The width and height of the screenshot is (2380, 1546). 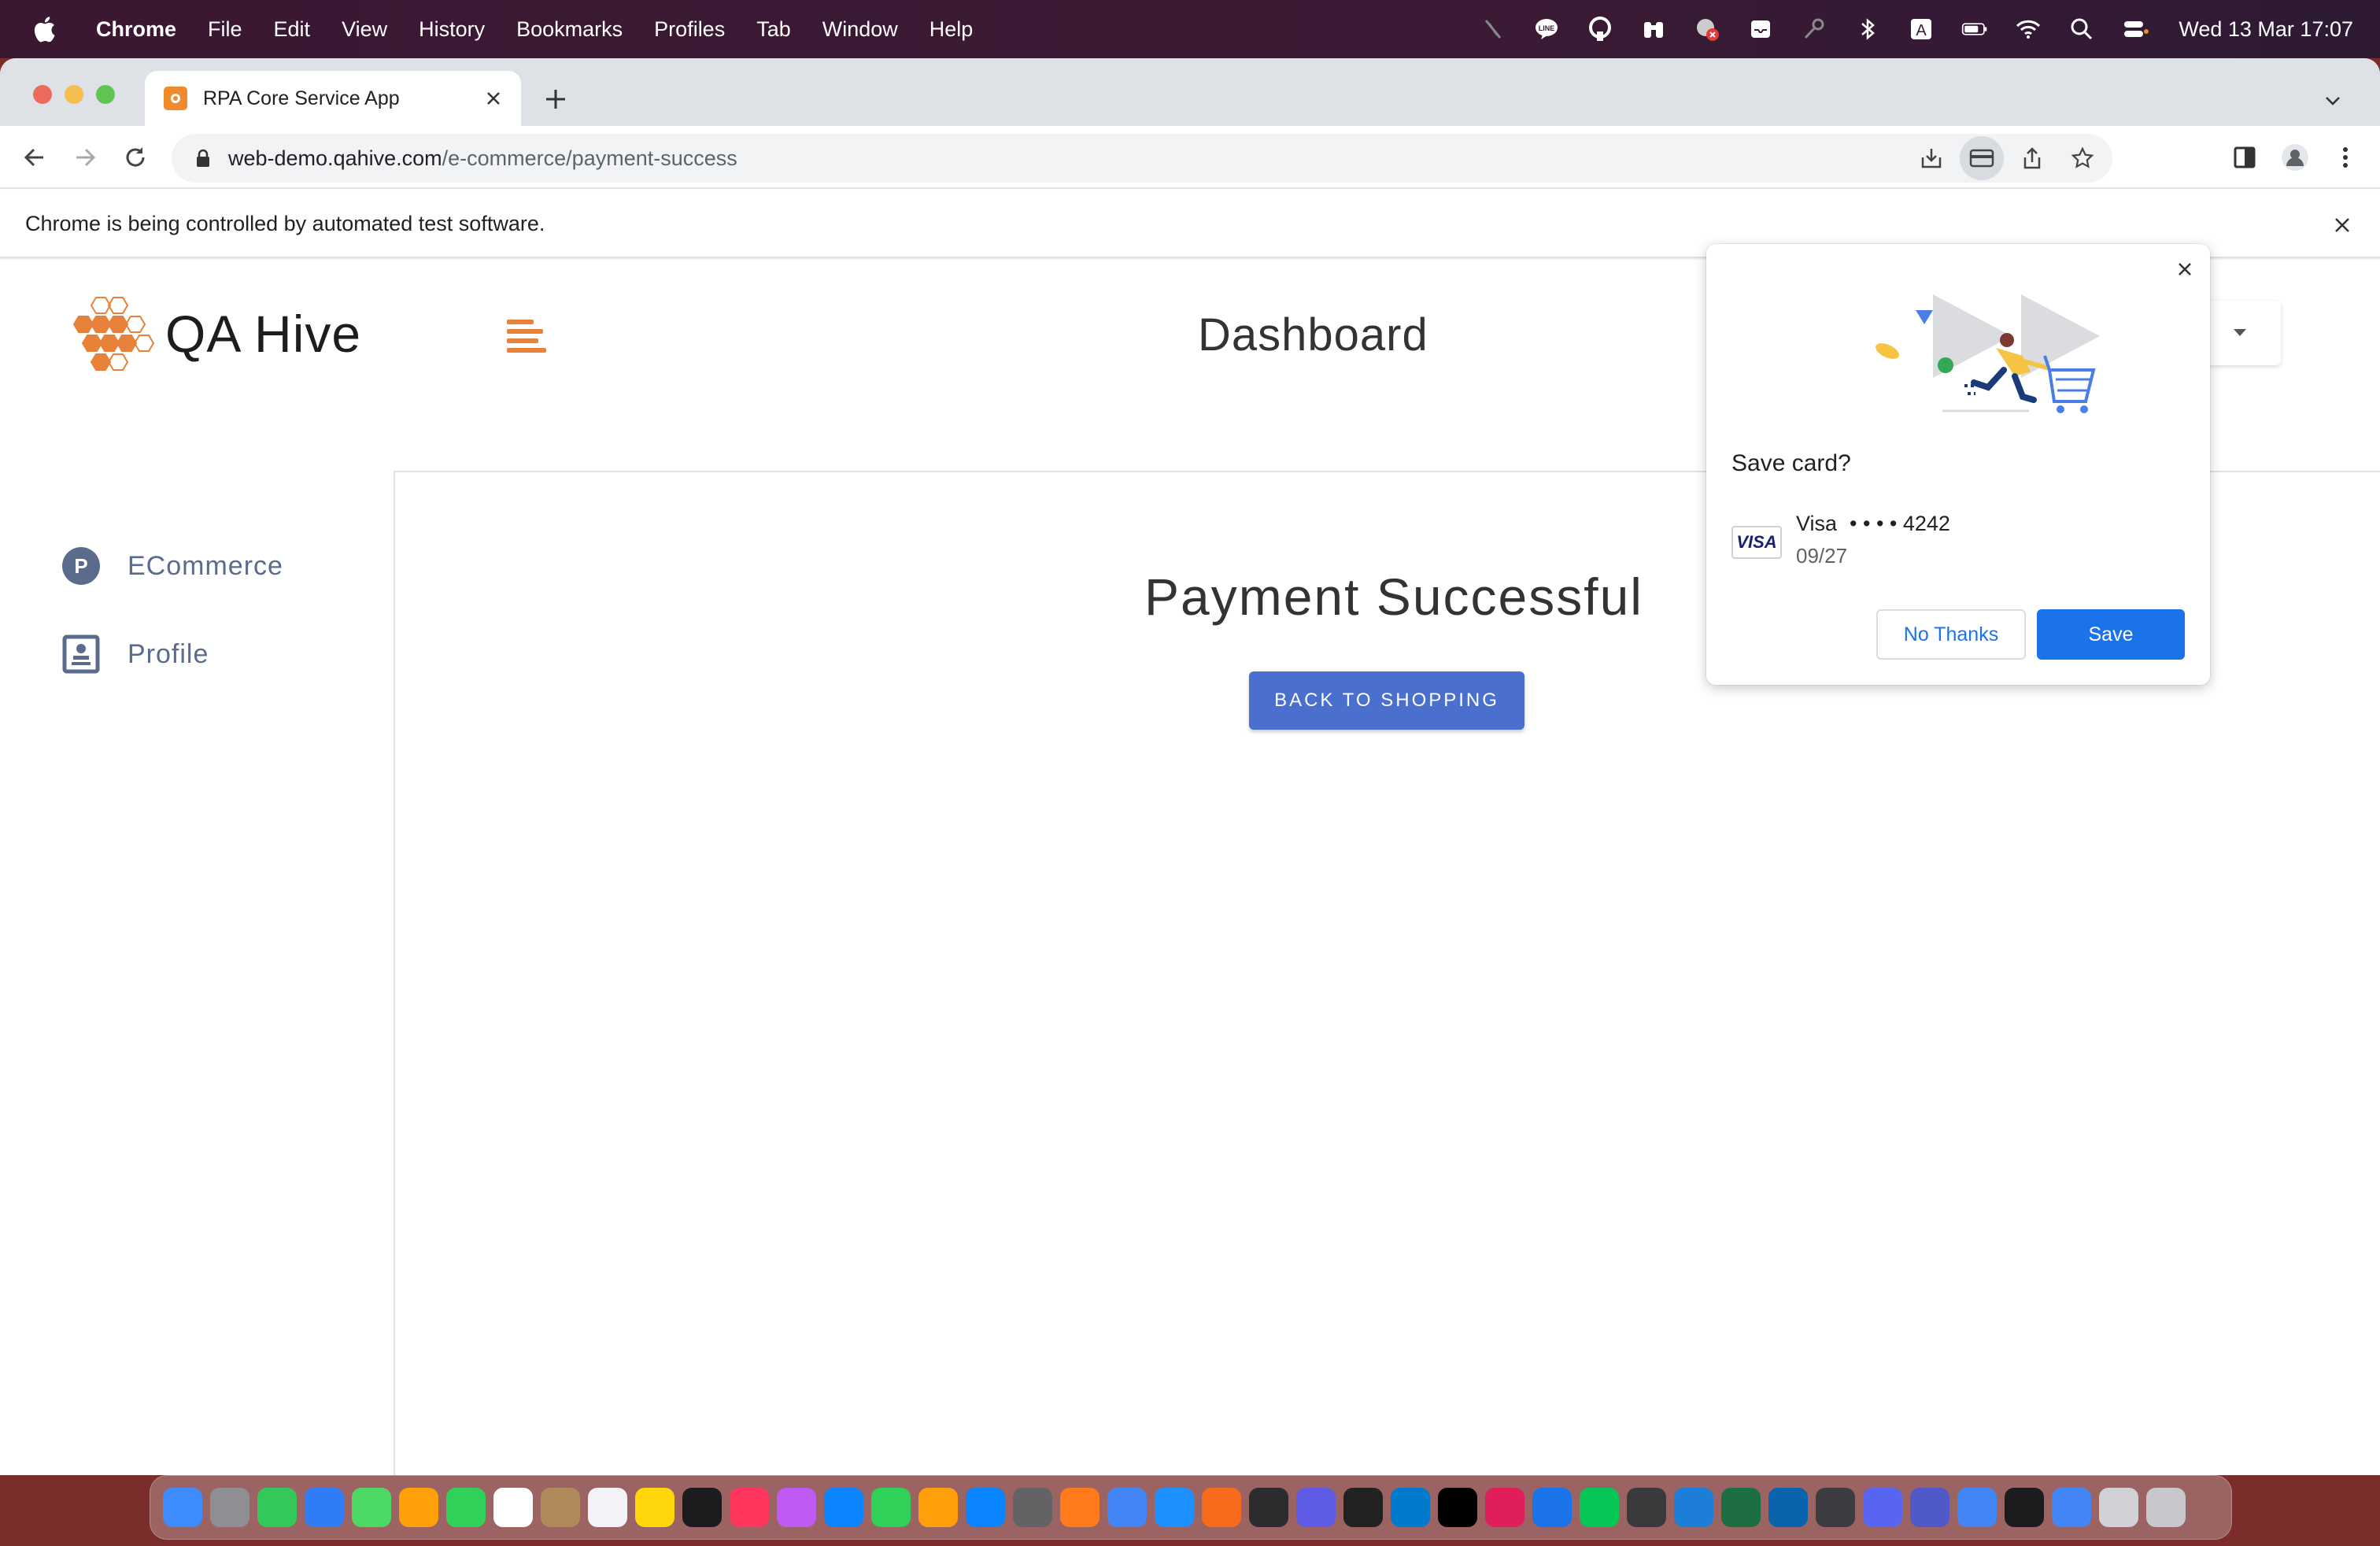 What do you see at coordinates (2245, 157) in the screenshot?
I see `side-panel-icon` at bounding box center [2245, 157].